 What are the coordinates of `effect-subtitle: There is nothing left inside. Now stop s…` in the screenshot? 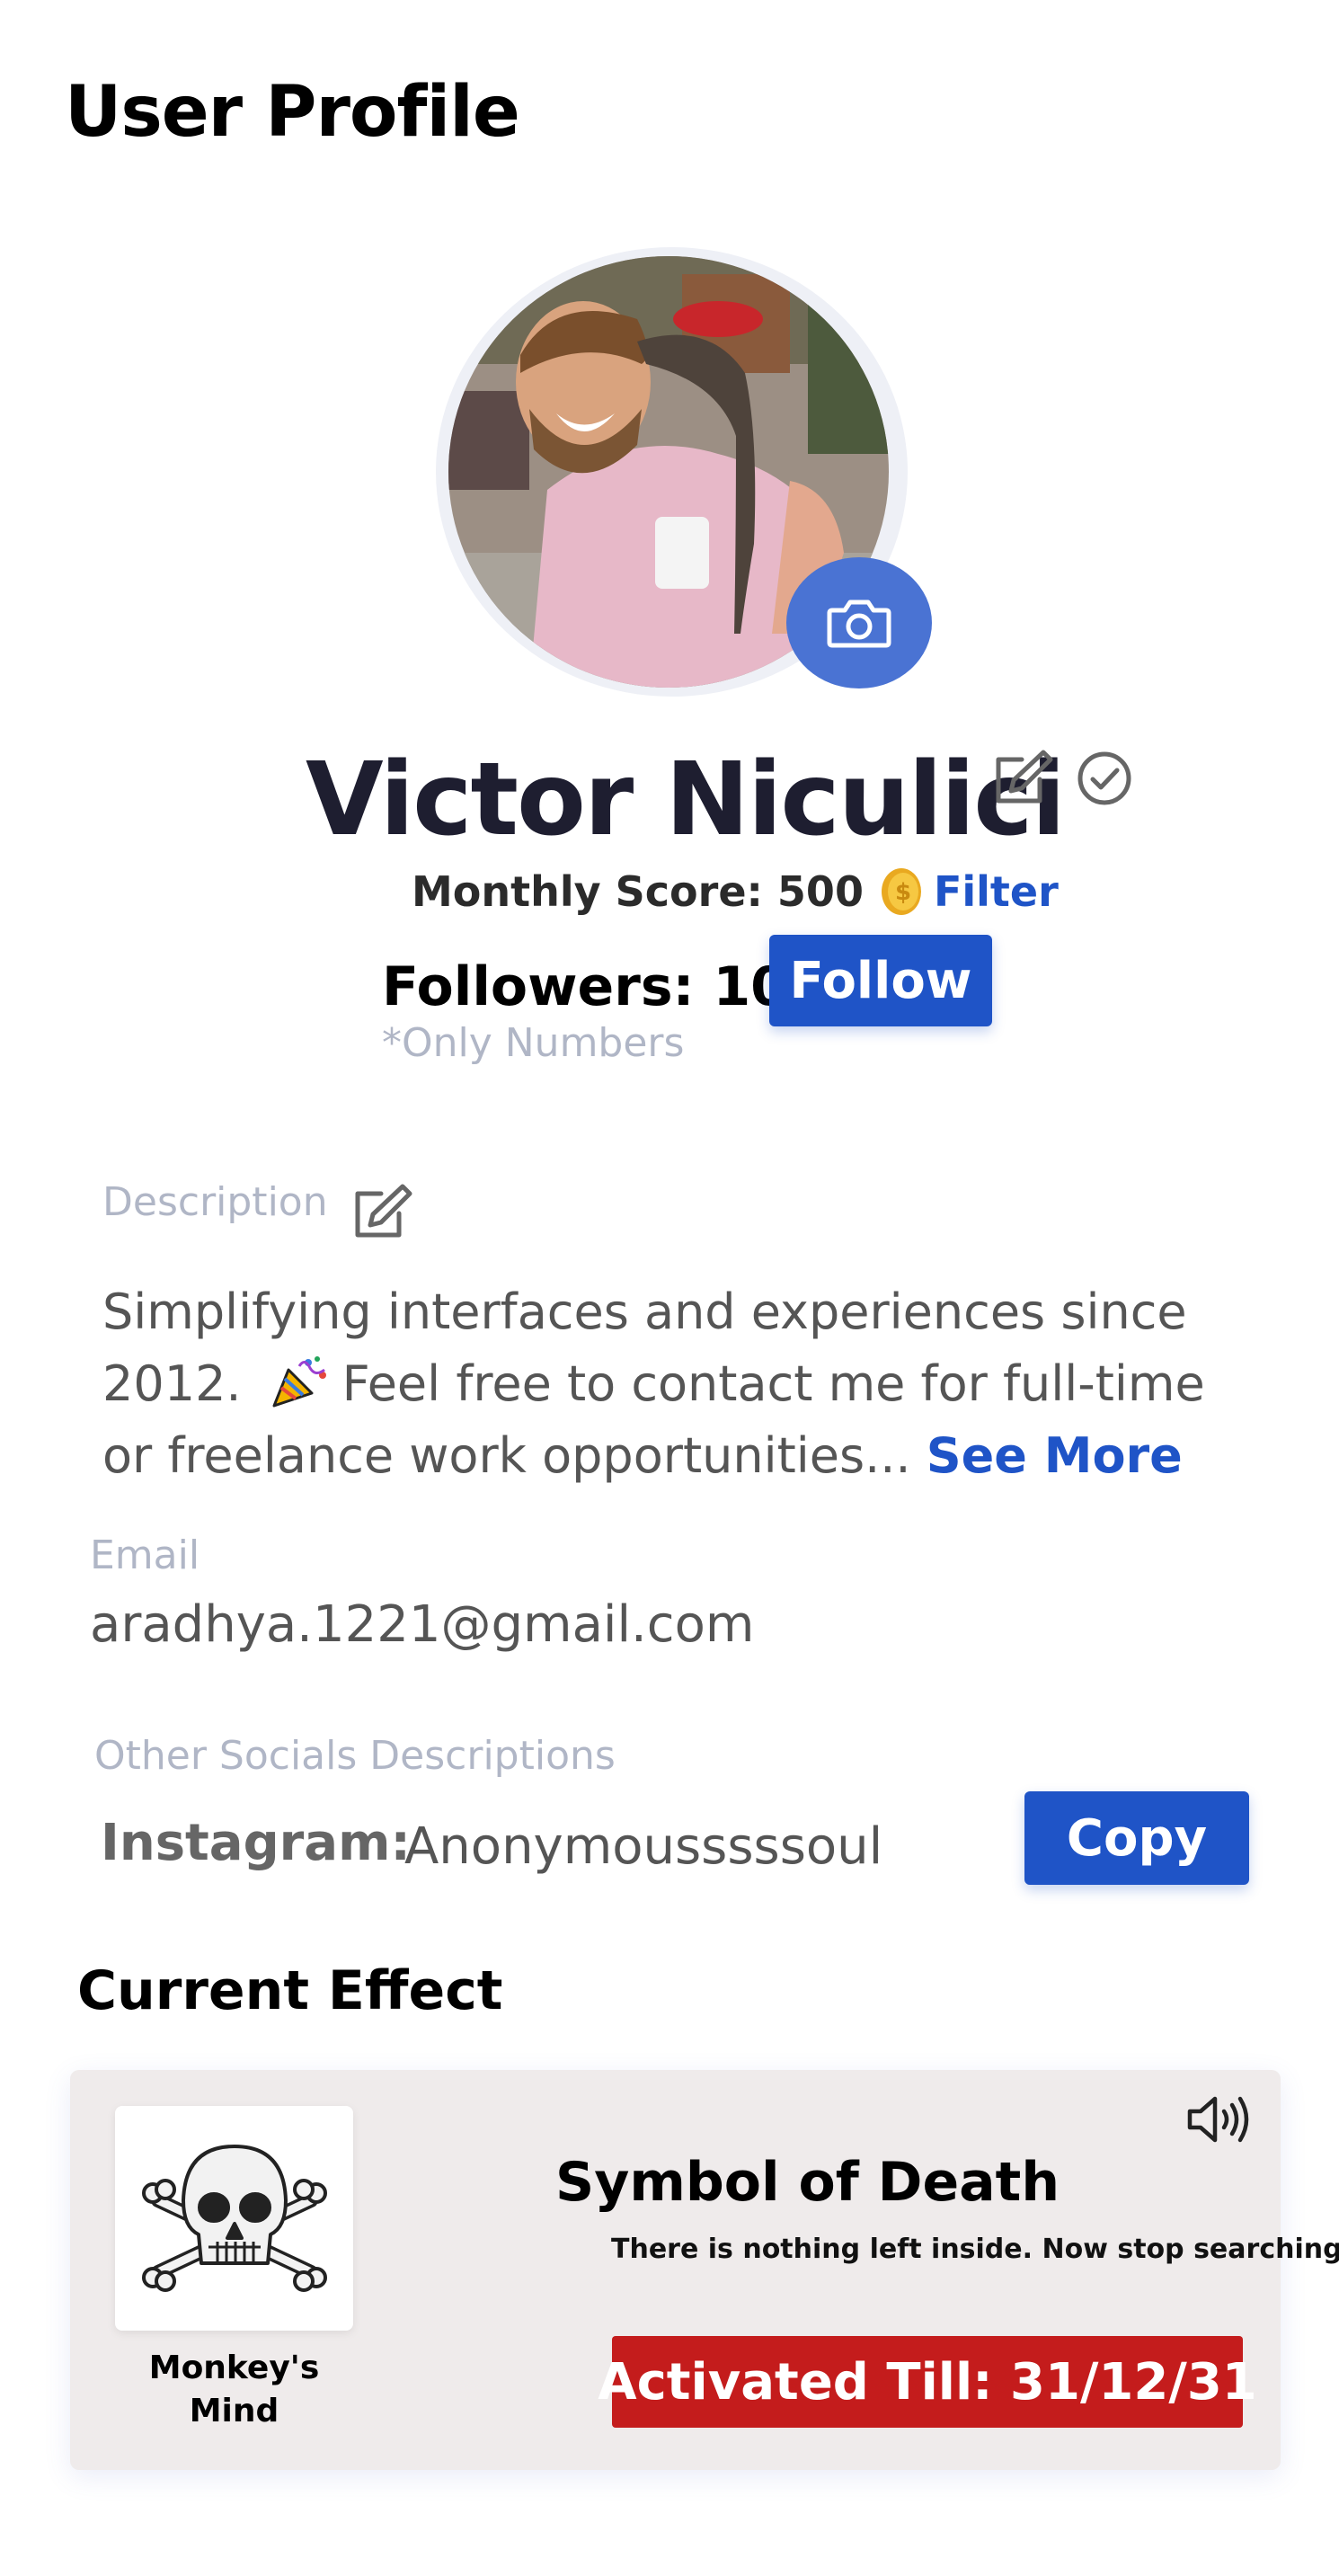 It's located at (975, 2249).